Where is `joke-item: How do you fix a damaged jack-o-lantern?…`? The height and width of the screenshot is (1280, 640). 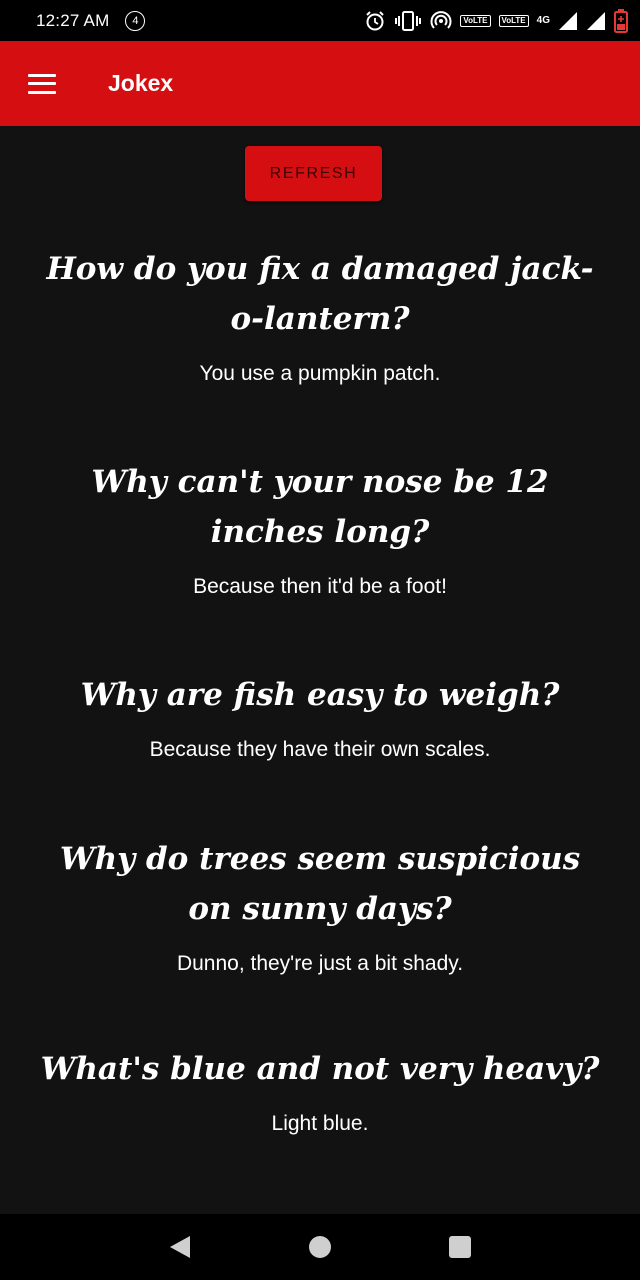 joke-item: How do you fix a damaged jack-o-lantern?… is located at coordinates (320, 315).